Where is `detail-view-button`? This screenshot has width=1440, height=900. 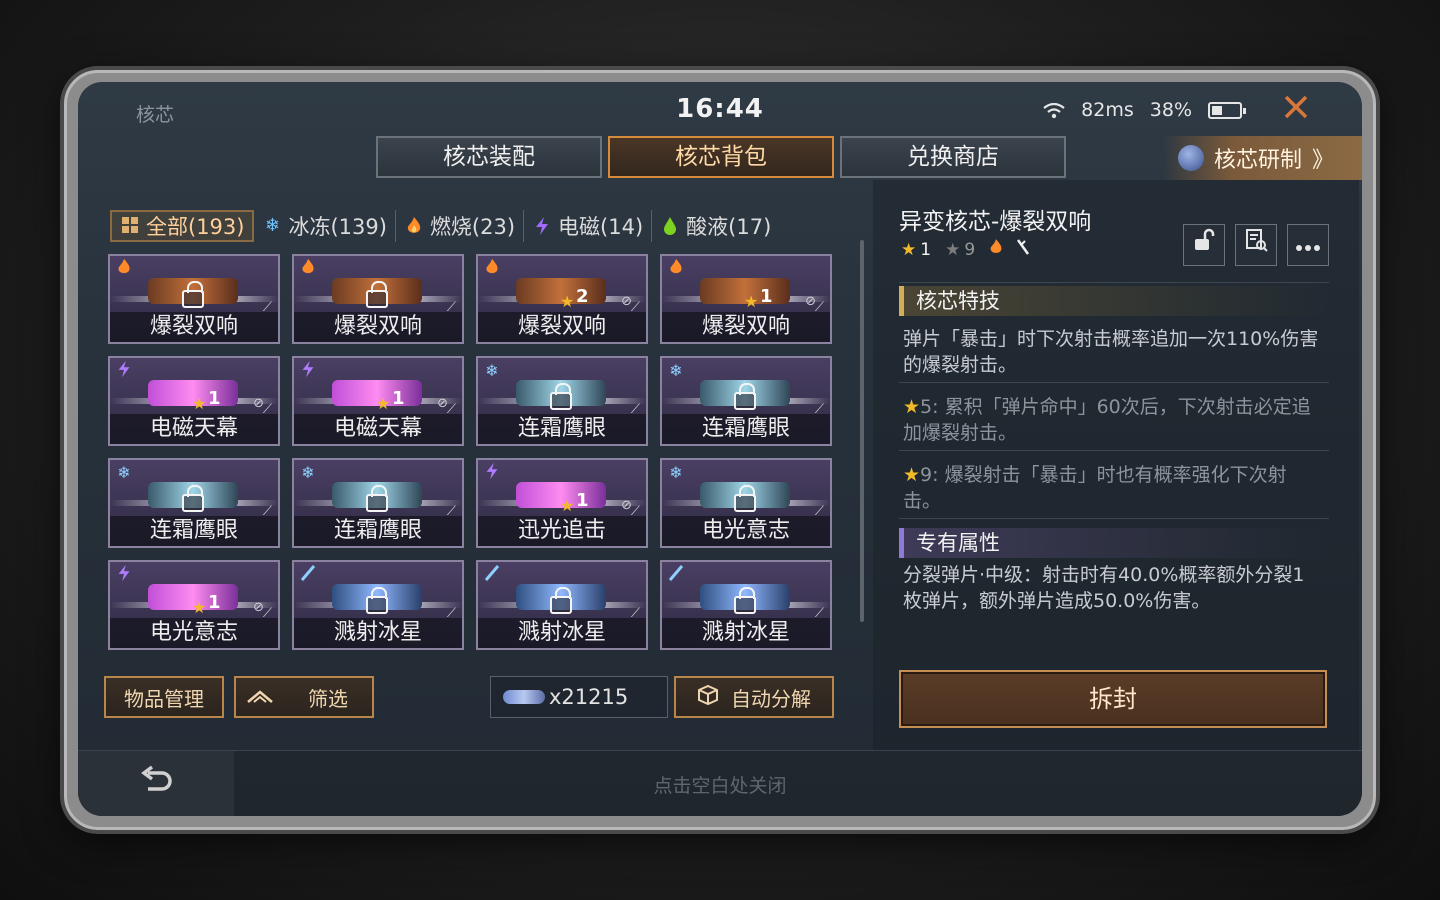 detail-view-button is located at coordinates (1256, 245).